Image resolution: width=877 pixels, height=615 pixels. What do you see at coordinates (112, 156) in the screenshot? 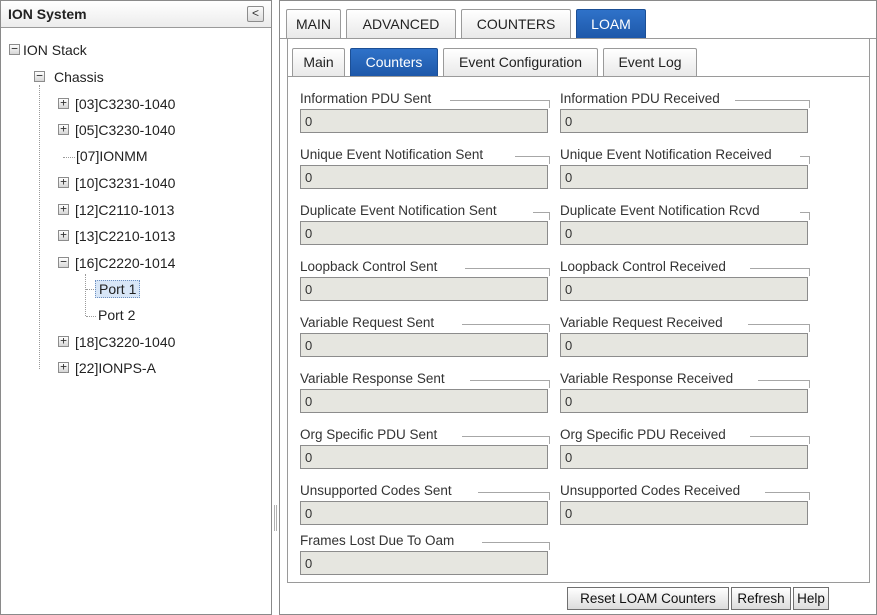
I see `tree-node-slot-07: [07]IONMM` at bounding box center [112, 156].